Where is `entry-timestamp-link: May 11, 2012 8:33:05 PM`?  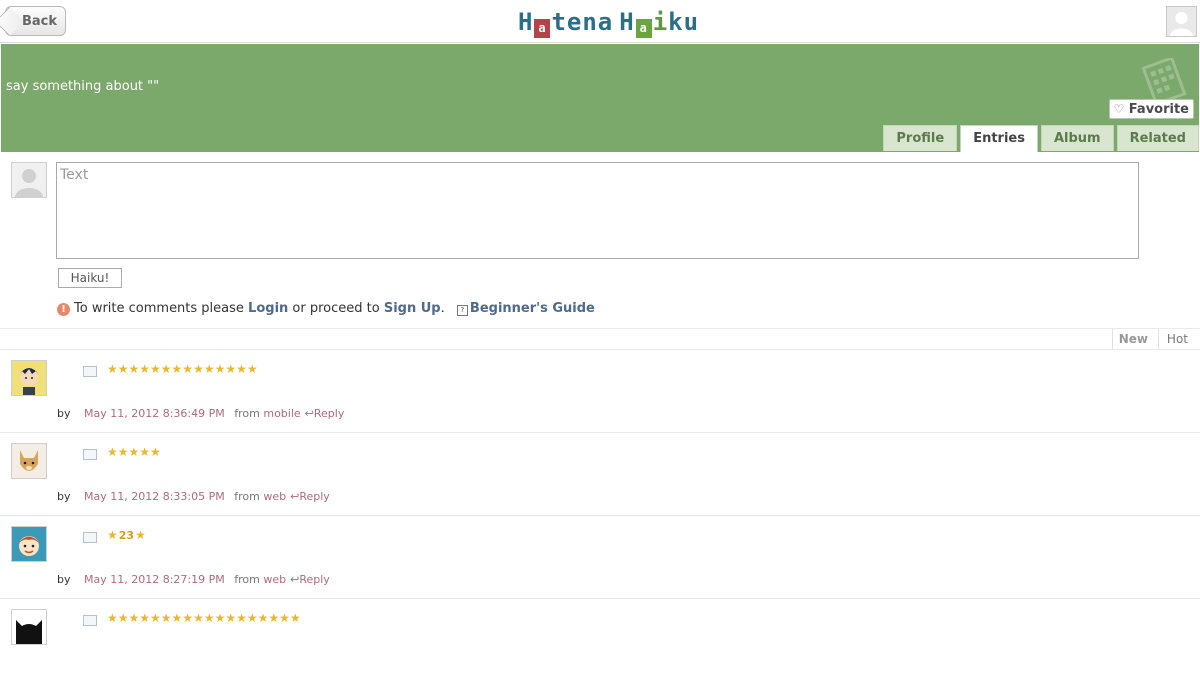
entry-timestamp-link: May 11, 2012 8:33:05 PM is located at coordinates (154, 496).